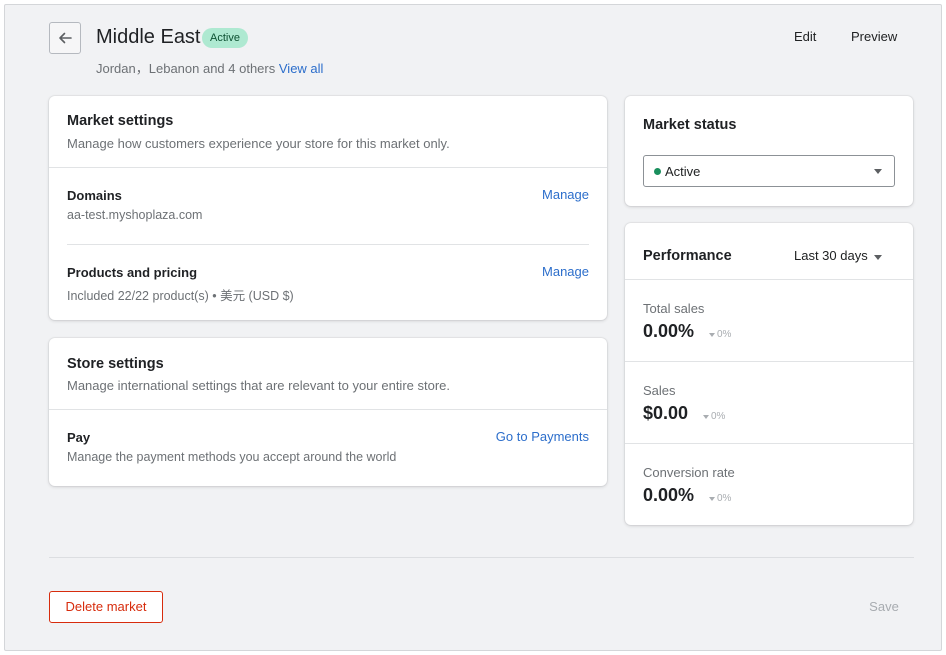  I want to click on edit-button: Edit, so click(805, 36).